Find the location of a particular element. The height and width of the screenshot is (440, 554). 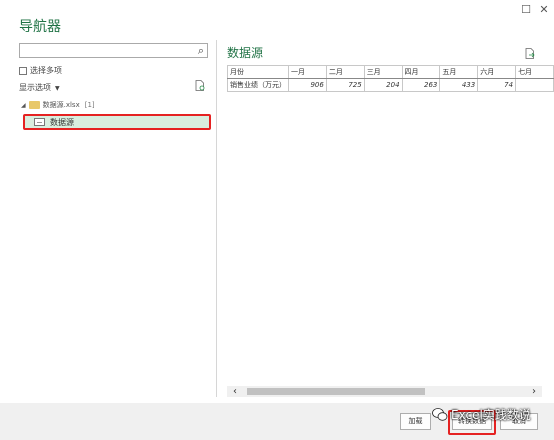

table-icon is located at coordinates (39, 122).